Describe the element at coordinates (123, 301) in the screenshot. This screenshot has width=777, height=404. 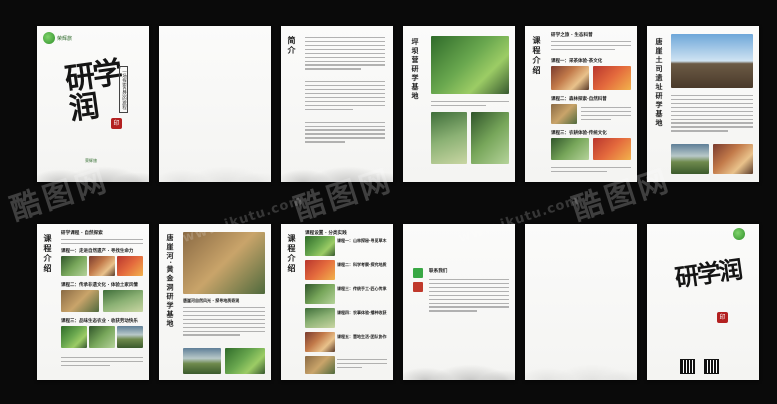
I see `workshop-photo` at that location.